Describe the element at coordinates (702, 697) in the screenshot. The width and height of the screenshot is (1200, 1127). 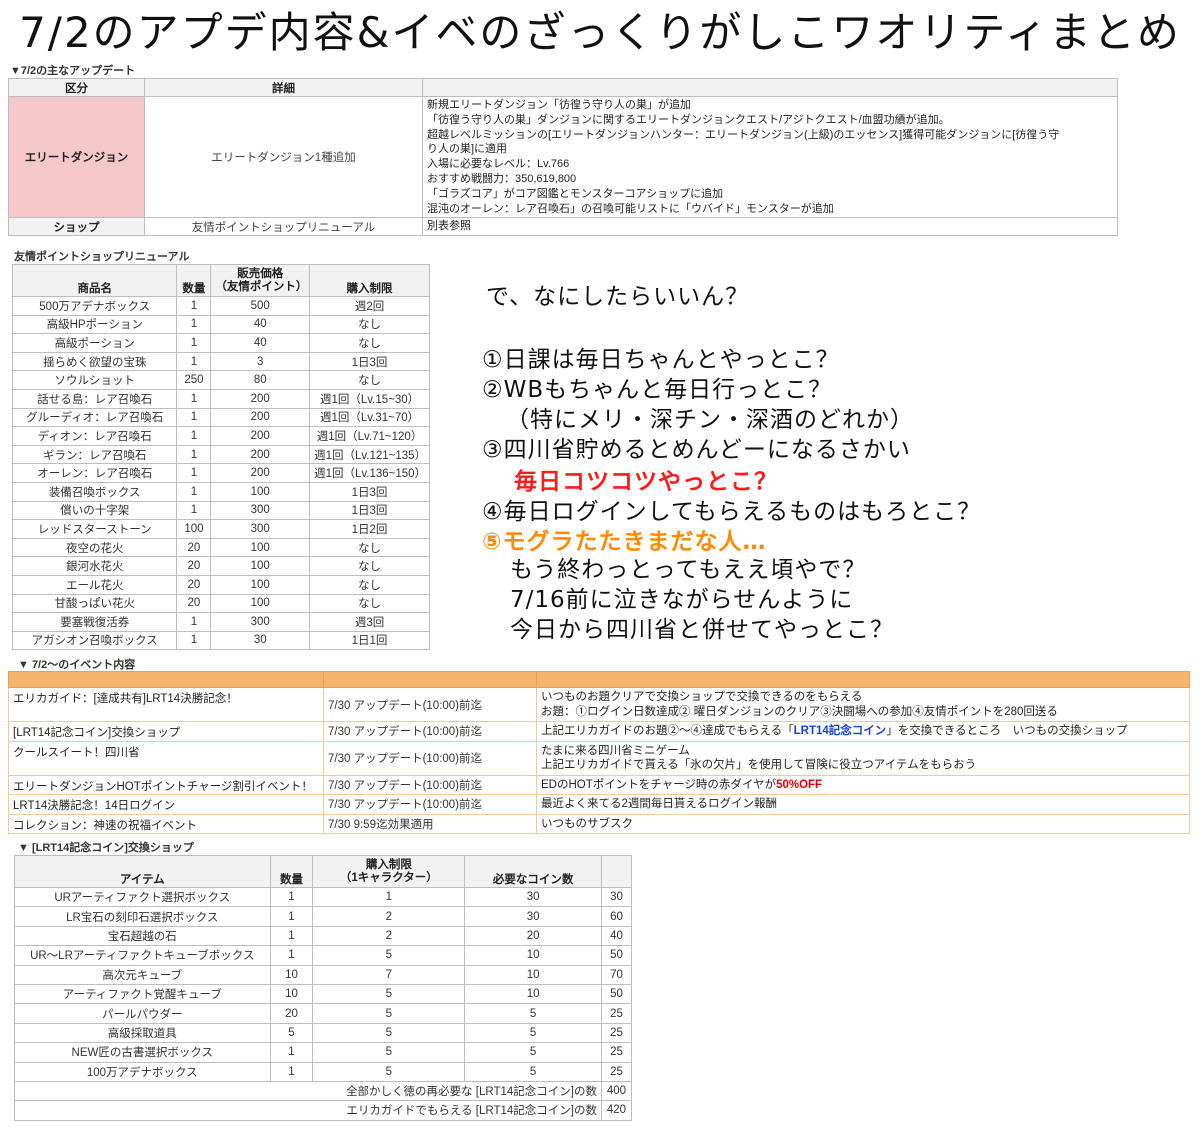
I see `event-desc-line: いつものお題クリアで交換ショップで交換できるのをもらえる` at that location.